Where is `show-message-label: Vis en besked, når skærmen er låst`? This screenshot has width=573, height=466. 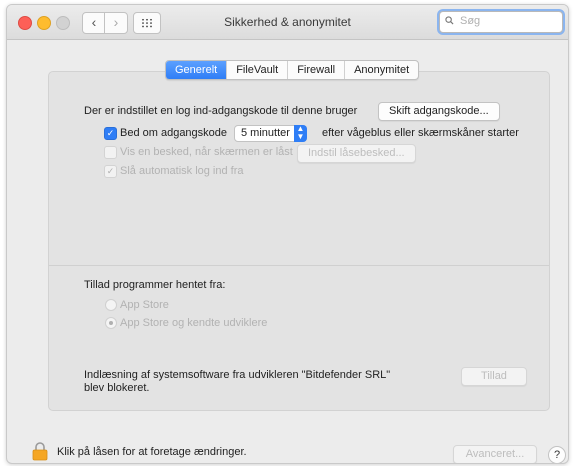
show-message-label: Vis en besked, når skærmen er låst is located at coordinates (206, 152).